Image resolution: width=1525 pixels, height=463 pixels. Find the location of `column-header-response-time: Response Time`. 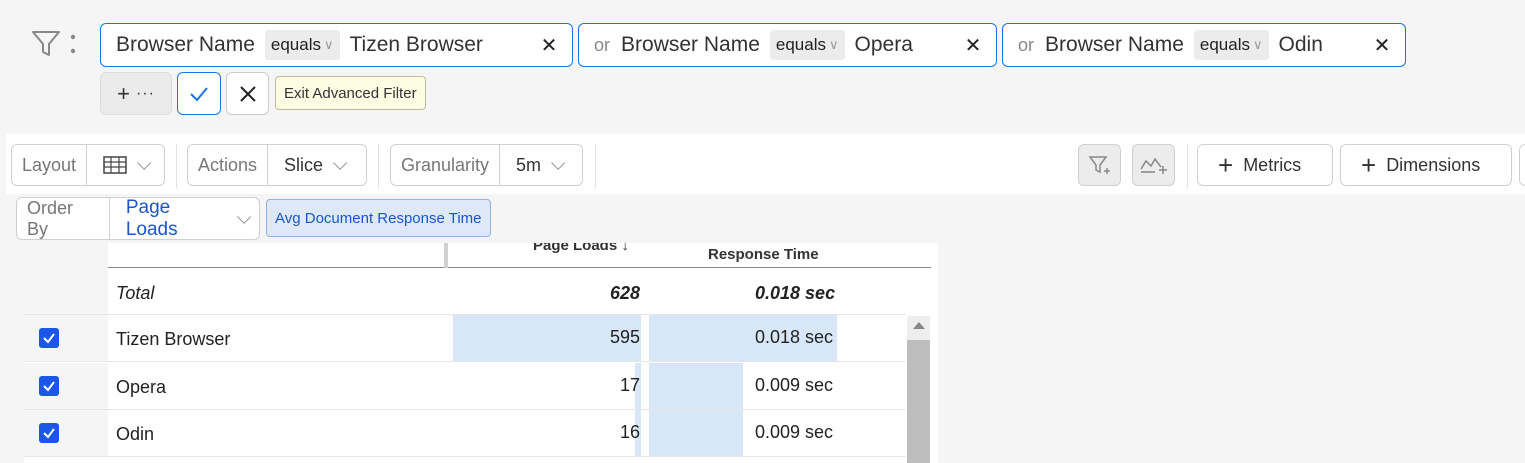

column-header-response-time: Response Time is located at coordinates (763, 254).